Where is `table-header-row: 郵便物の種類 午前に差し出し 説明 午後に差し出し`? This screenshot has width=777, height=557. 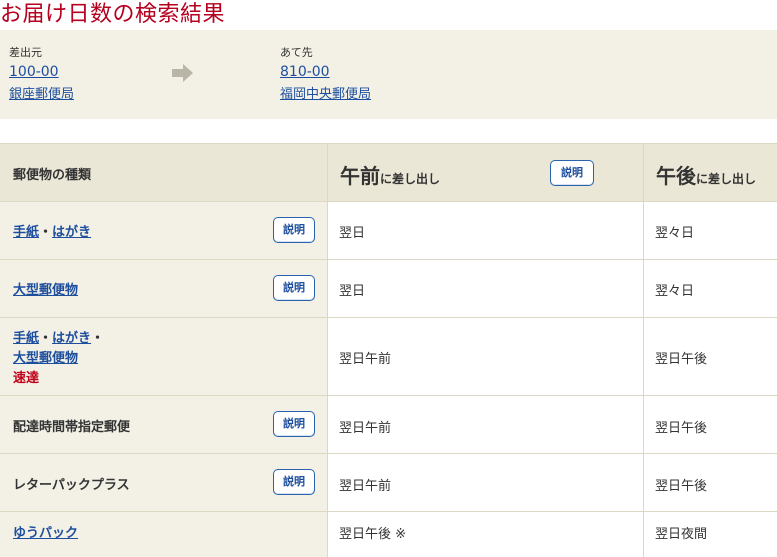
table-header-row: 郵便物の種類 午前に差し出し 説明 午後に差し出し is located at coordinates (388, 172).